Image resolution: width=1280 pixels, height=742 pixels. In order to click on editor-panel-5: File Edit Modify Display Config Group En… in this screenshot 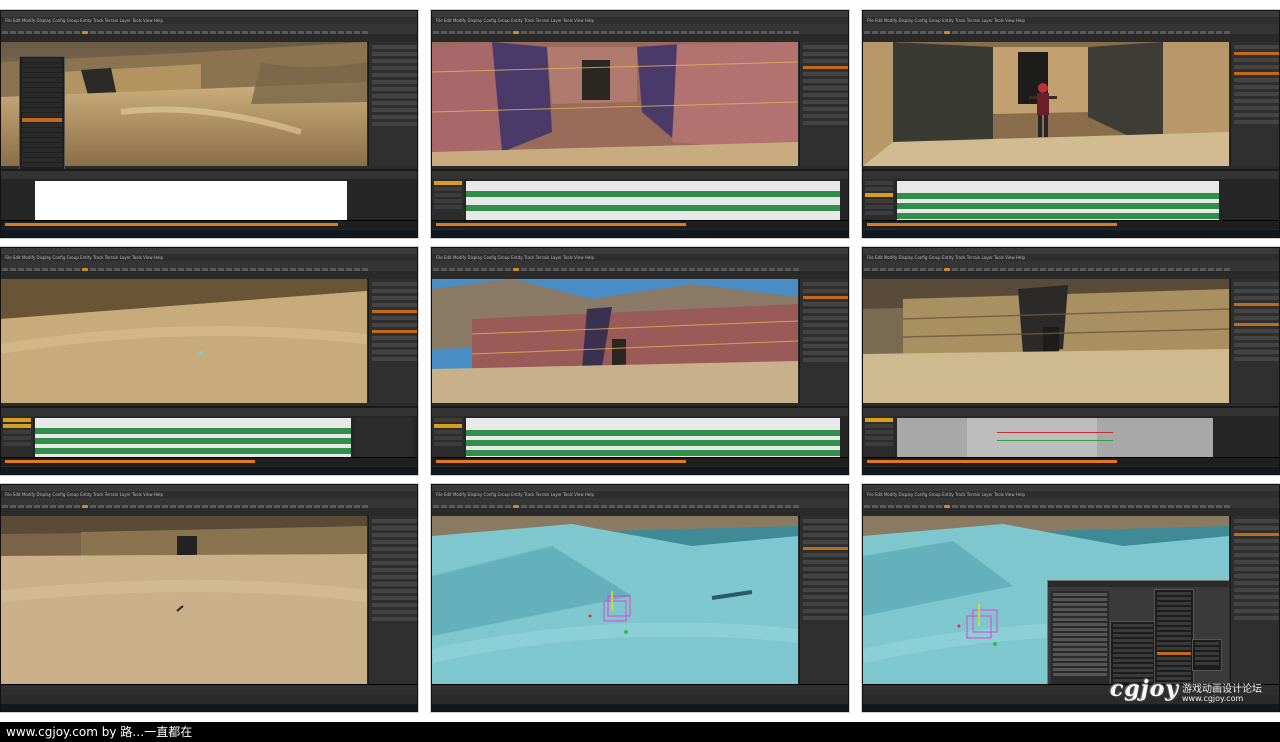, I will do `click(640, 361)`.